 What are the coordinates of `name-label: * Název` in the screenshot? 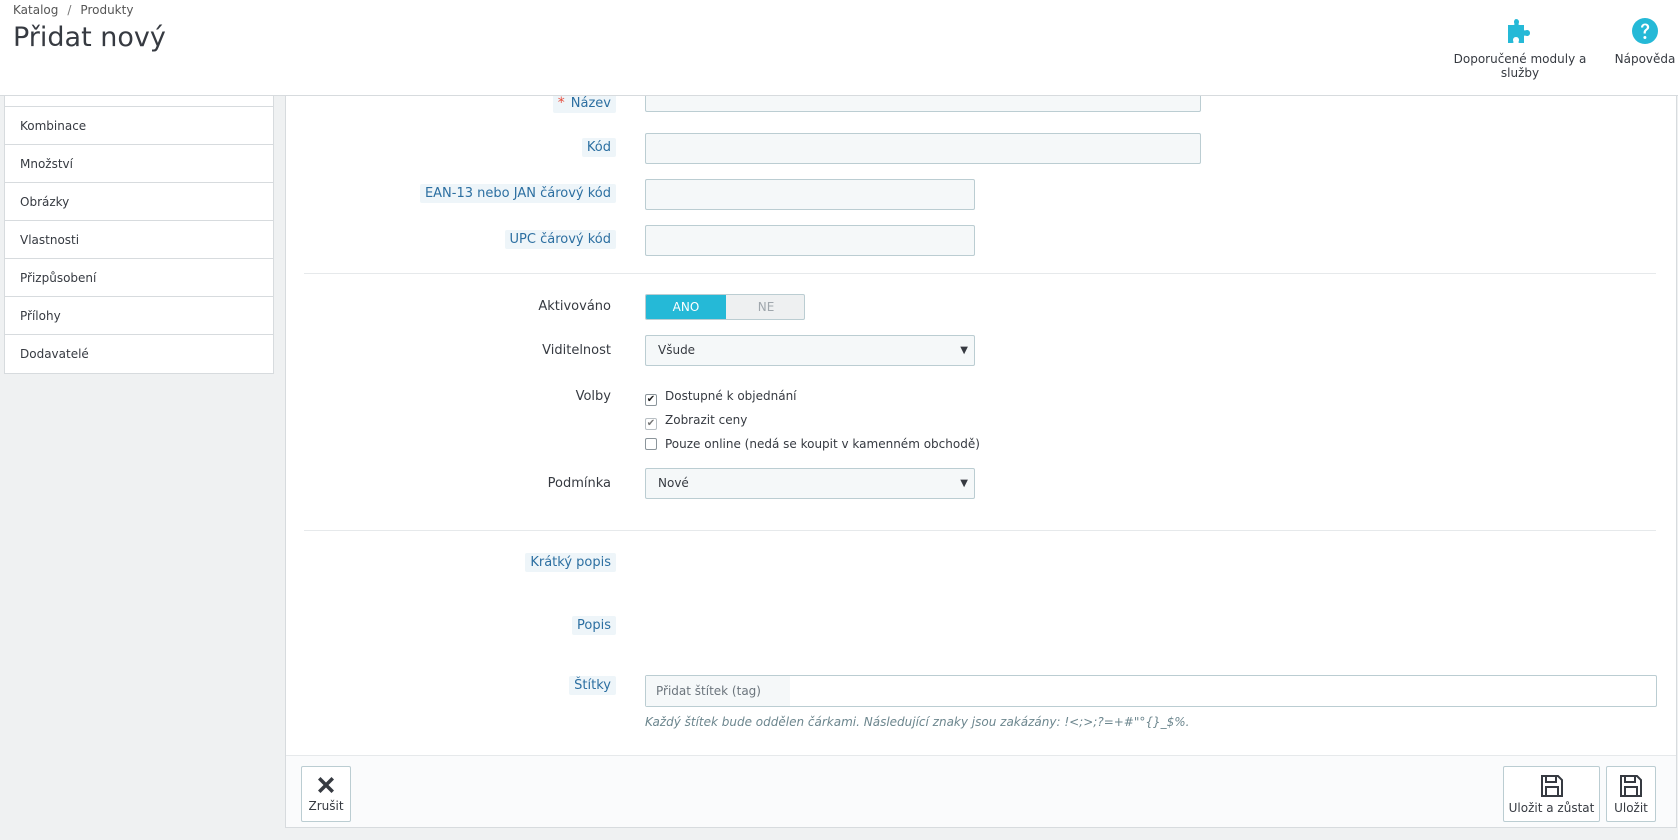 It's located at (584, 103).